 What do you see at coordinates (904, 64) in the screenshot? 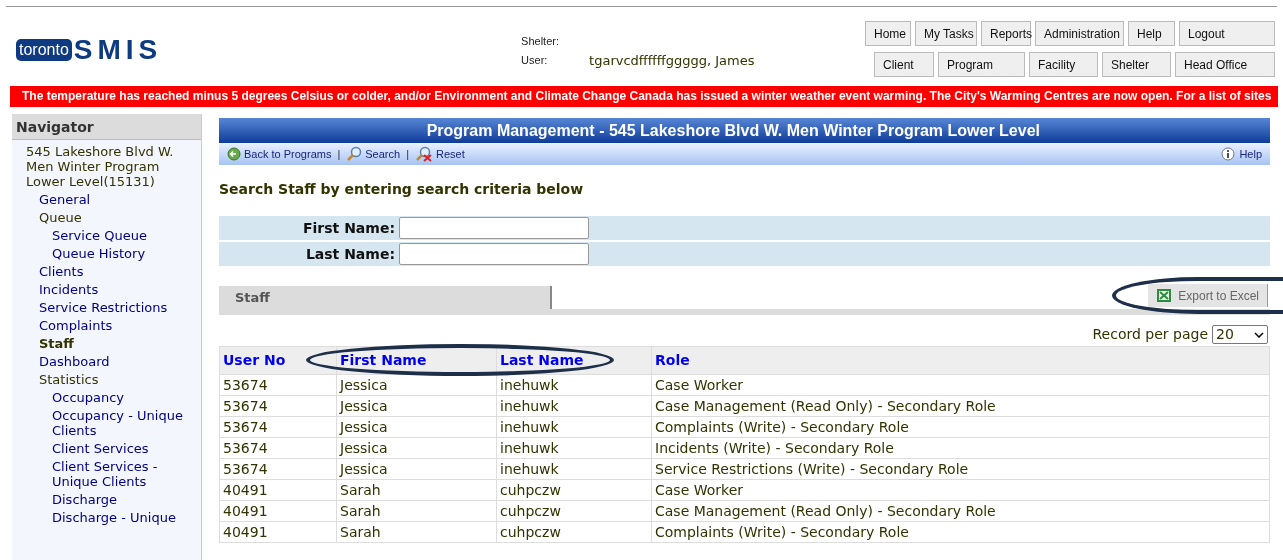
I see `nav-button: Client` at bounding box center [904, 64].